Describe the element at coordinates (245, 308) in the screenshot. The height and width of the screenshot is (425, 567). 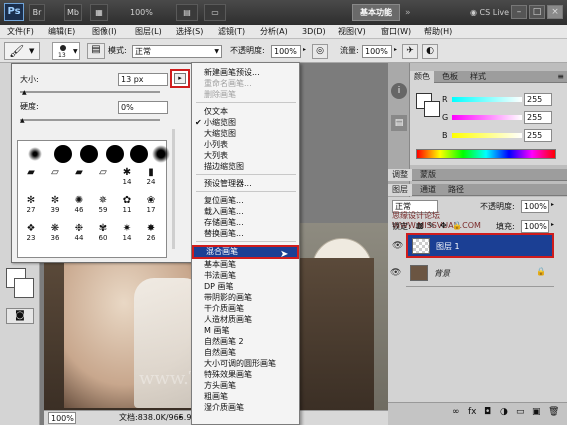
I see `flyout-menu-item: 干介质画笔` at that location.